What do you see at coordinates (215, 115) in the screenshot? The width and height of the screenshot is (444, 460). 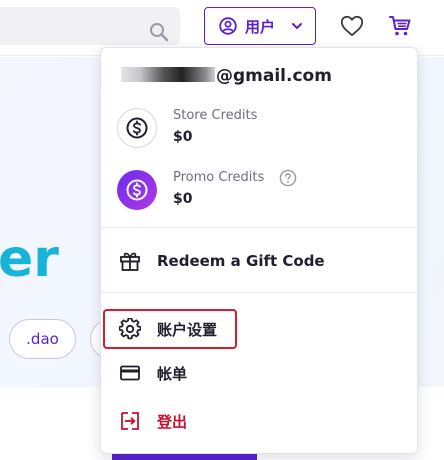 I see `store-credits-label: Store Credits` at bounding box center [215, 115].